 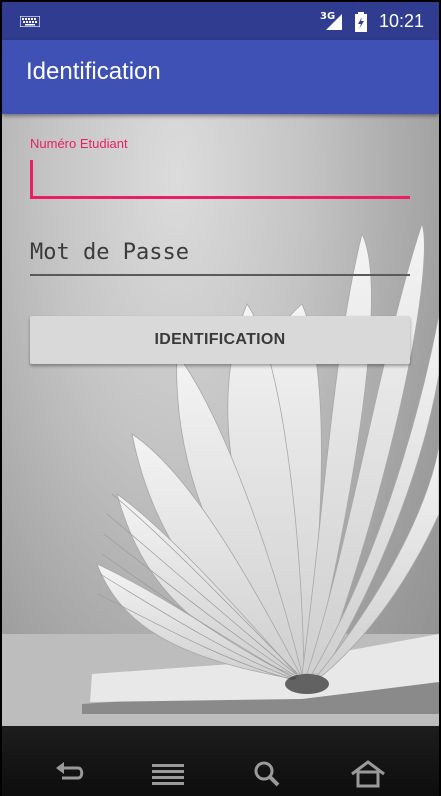 What do you see at coordinates (79, 143) in the screenshot?
I see `student-number-label: Numéro Etudiant` at bounding box center [79, 143].